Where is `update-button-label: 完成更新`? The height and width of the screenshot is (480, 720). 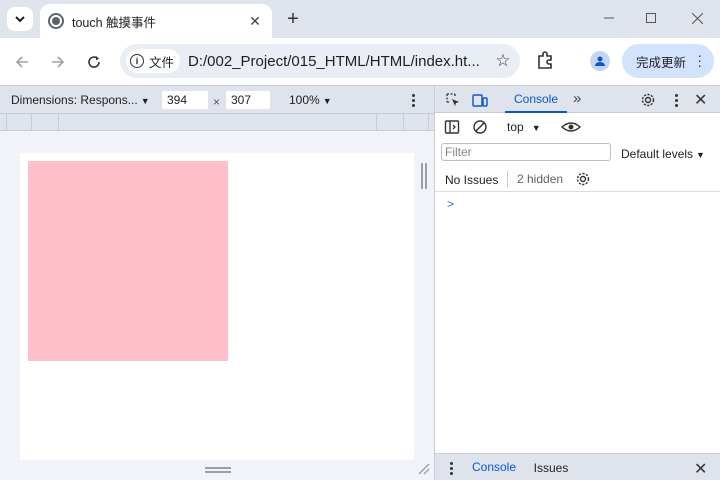 update-button-label: 完成更新 is located at coordinates (661, 62).